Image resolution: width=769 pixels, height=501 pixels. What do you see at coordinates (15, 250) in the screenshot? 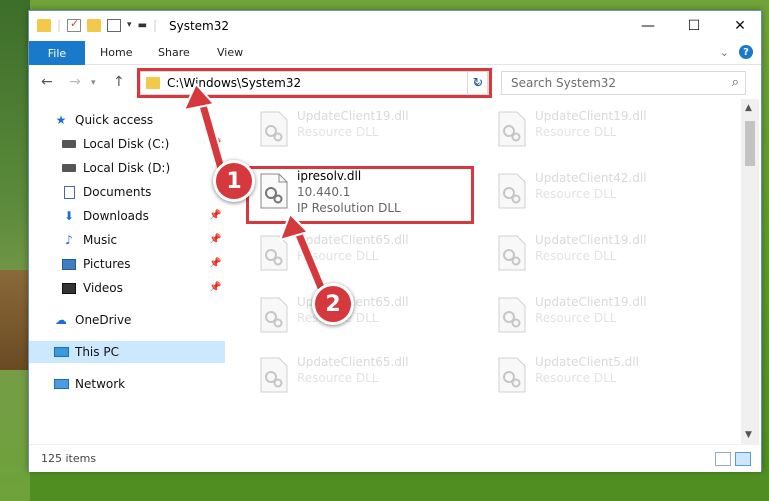
I see `desktop-background` at bounding box center [15, 250].